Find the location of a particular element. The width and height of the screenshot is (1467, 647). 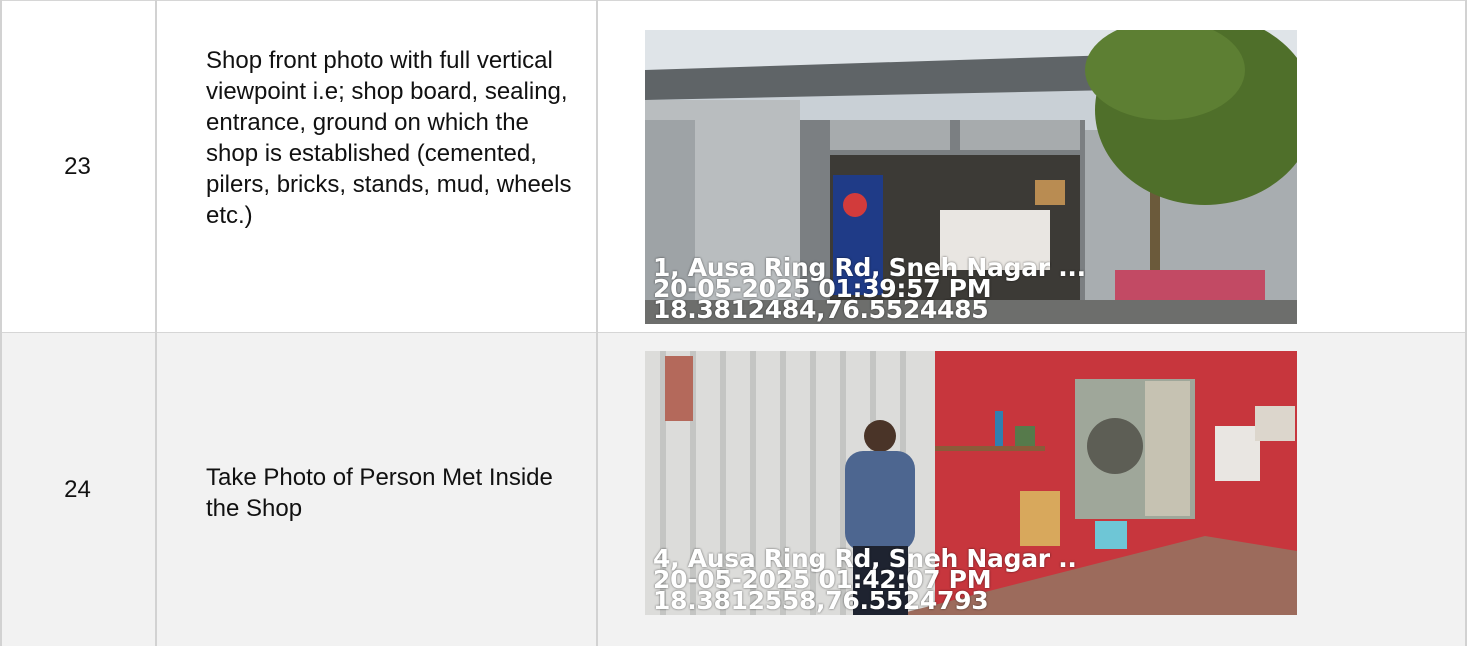

photo-coordinates: 18.3812484,76.5524485 is located at coordinates (821, 309).